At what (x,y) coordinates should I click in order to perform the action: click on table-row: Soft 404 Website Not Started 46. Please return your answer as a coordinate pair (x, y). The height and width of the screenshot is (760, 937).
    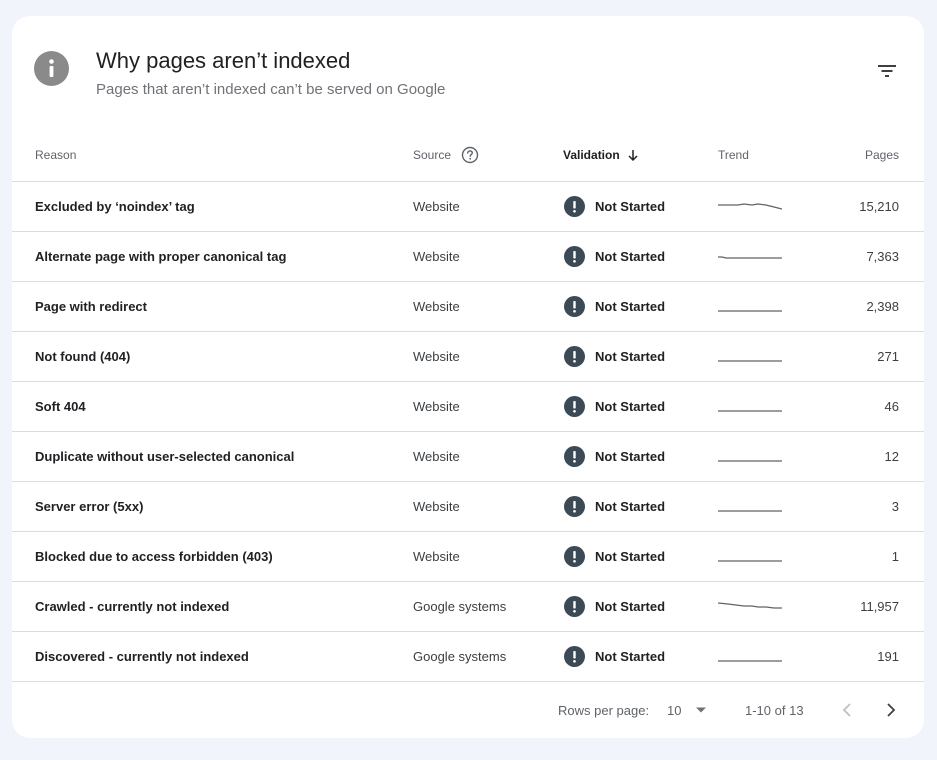
    Looking at the image, I should click on (468, 407).